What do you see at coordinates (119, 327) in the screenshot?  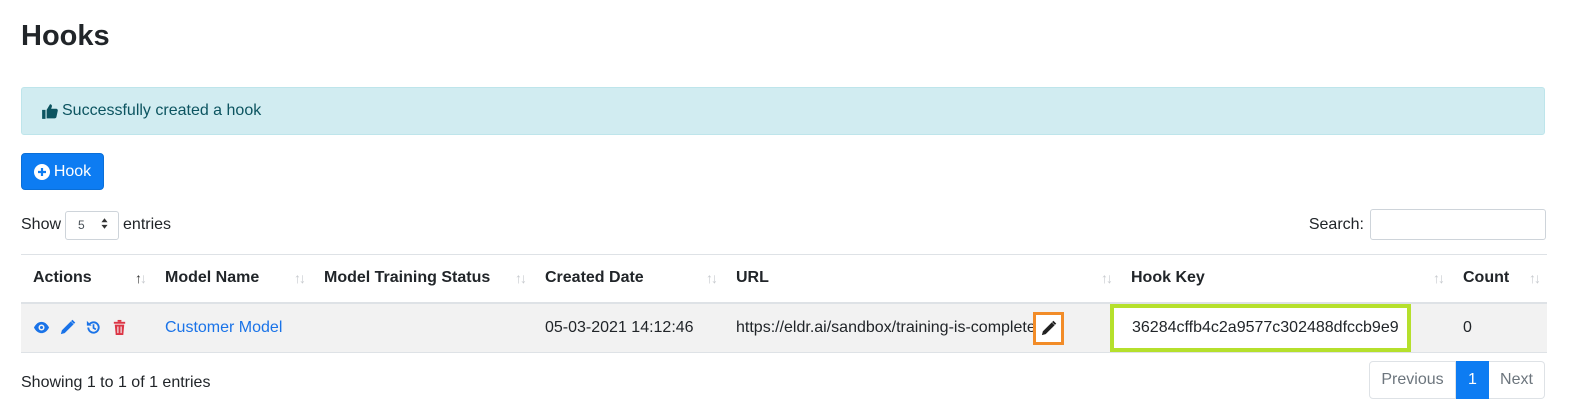 I see `delete-trash-icon` at bounding box center [119, 327].